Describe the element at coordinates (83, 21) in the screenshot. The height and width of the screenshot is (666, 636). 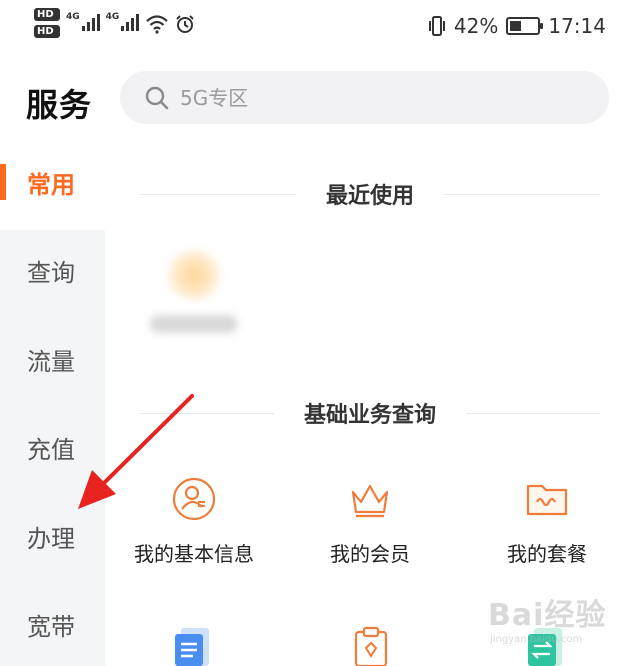
I see `signal-icon-1: 4G` at that location.